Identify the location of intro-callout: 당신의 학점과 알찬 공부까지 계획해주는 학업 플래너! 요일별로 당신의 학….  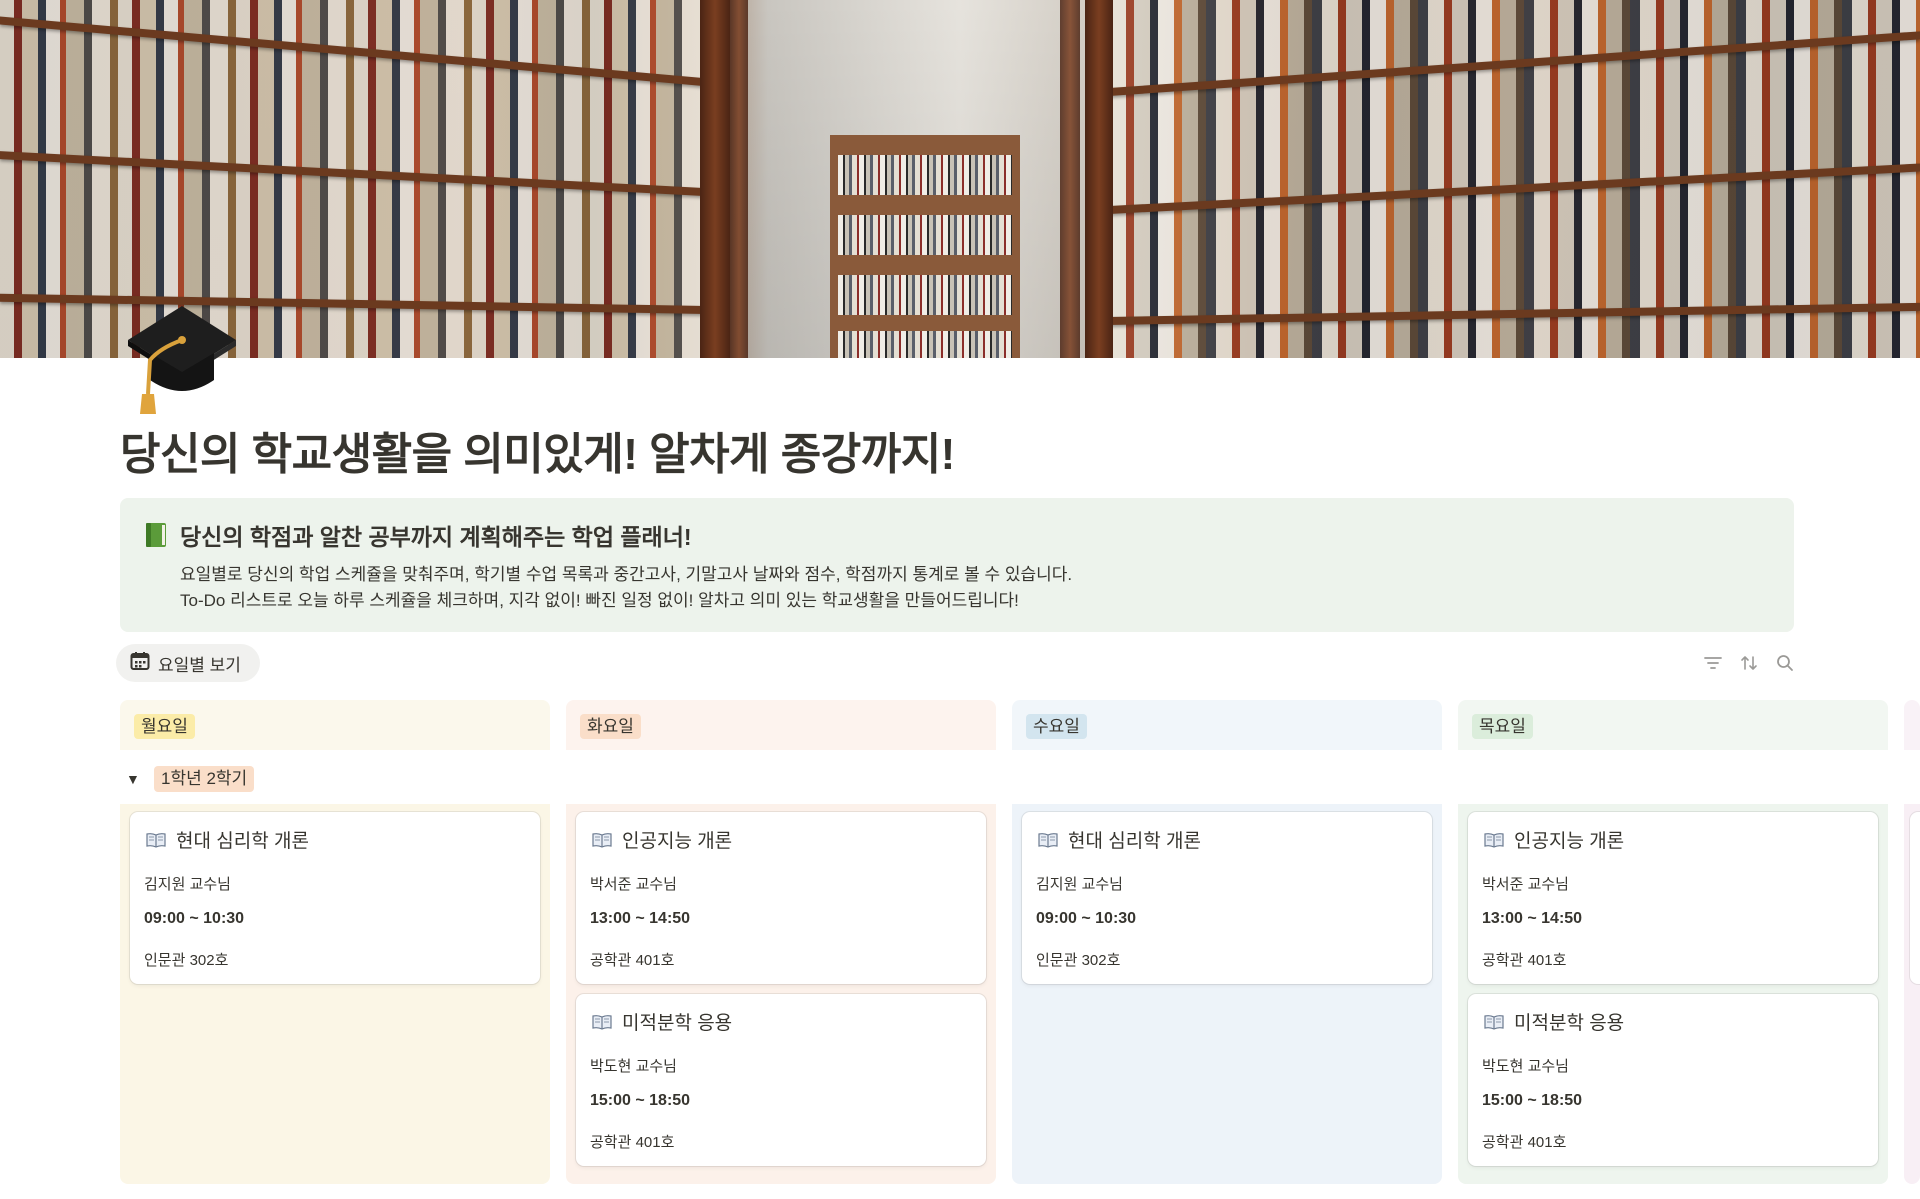
(957, 565).